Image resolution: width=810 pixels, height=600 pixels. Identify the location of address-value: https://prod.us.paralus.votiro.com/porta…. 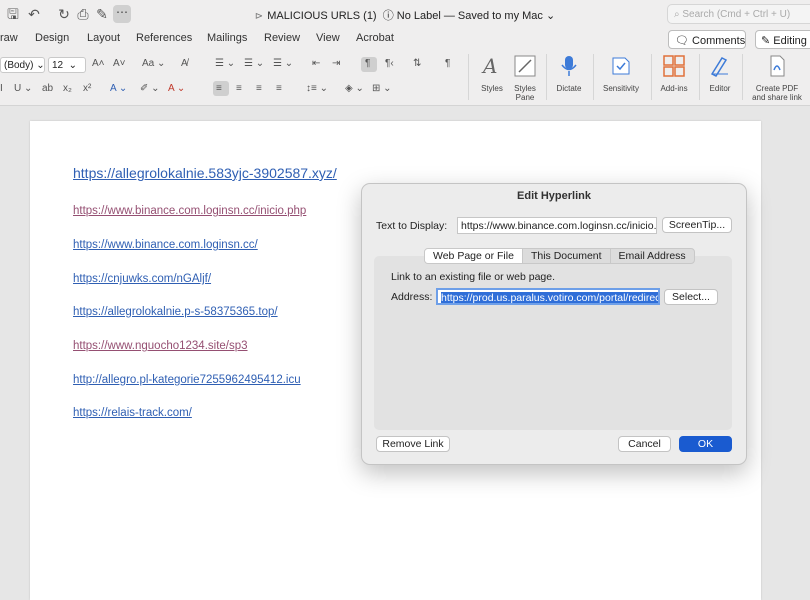
(549, 297).